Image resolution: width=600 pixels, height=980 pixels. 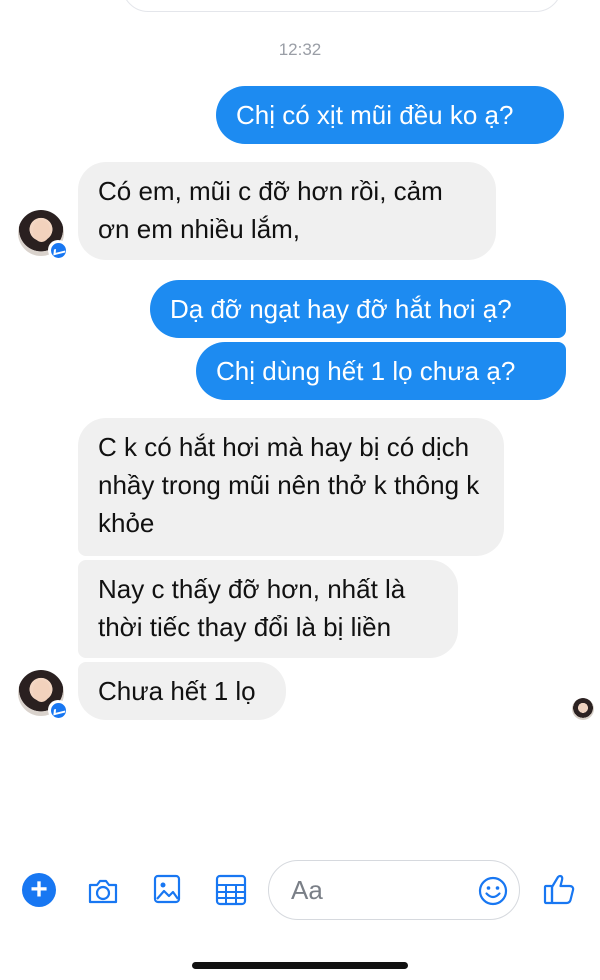 I want to click on message-composer: + Aa, so click(x=300, y=891).